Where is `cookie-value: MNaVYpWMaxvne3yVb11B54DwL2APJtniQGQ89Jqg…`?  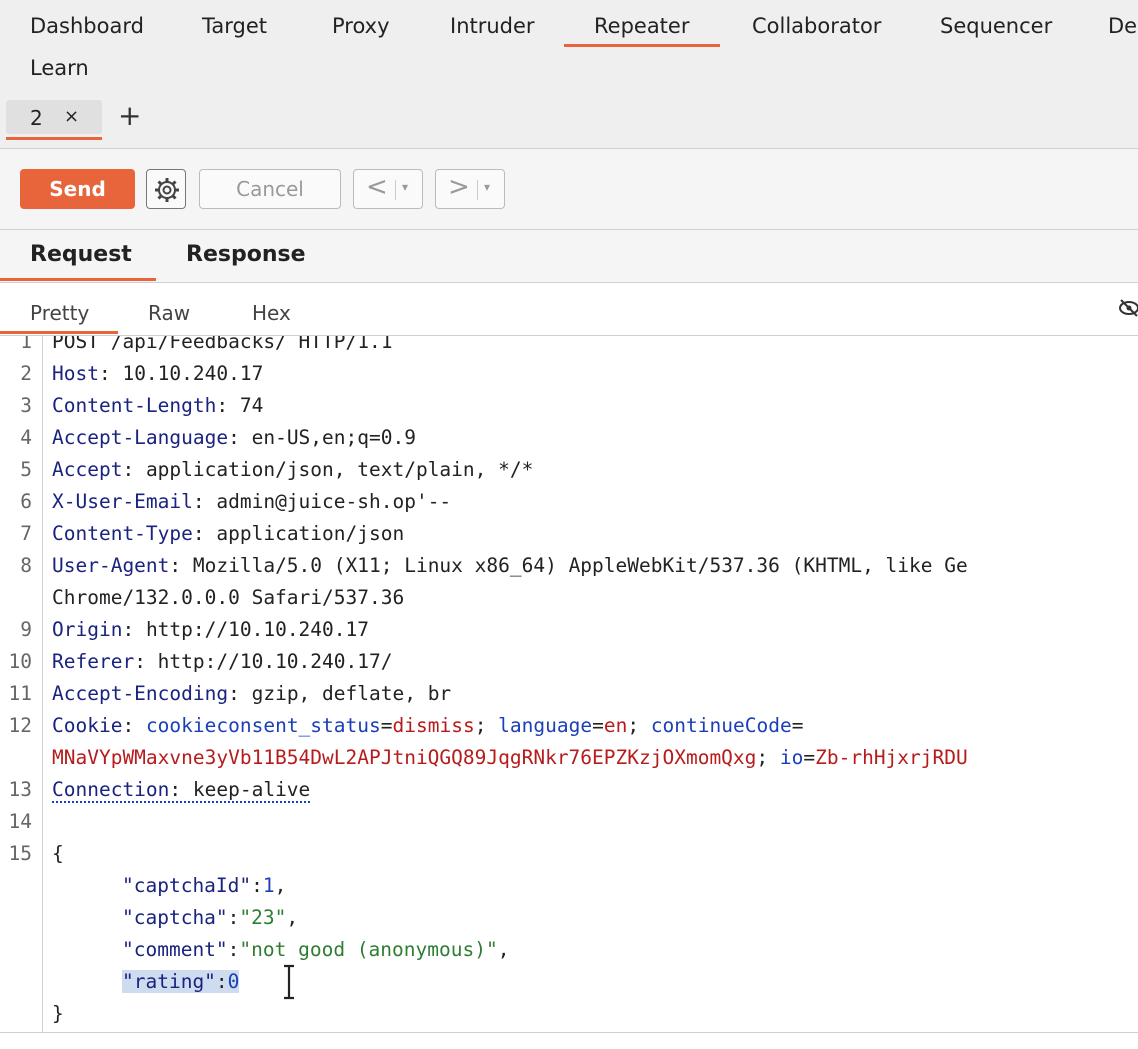 cookie-value: MNaVYpWMaxvne3yVb11B54DwL2APJtniQGQ89Jqg… is located at coordinates (404, 757).